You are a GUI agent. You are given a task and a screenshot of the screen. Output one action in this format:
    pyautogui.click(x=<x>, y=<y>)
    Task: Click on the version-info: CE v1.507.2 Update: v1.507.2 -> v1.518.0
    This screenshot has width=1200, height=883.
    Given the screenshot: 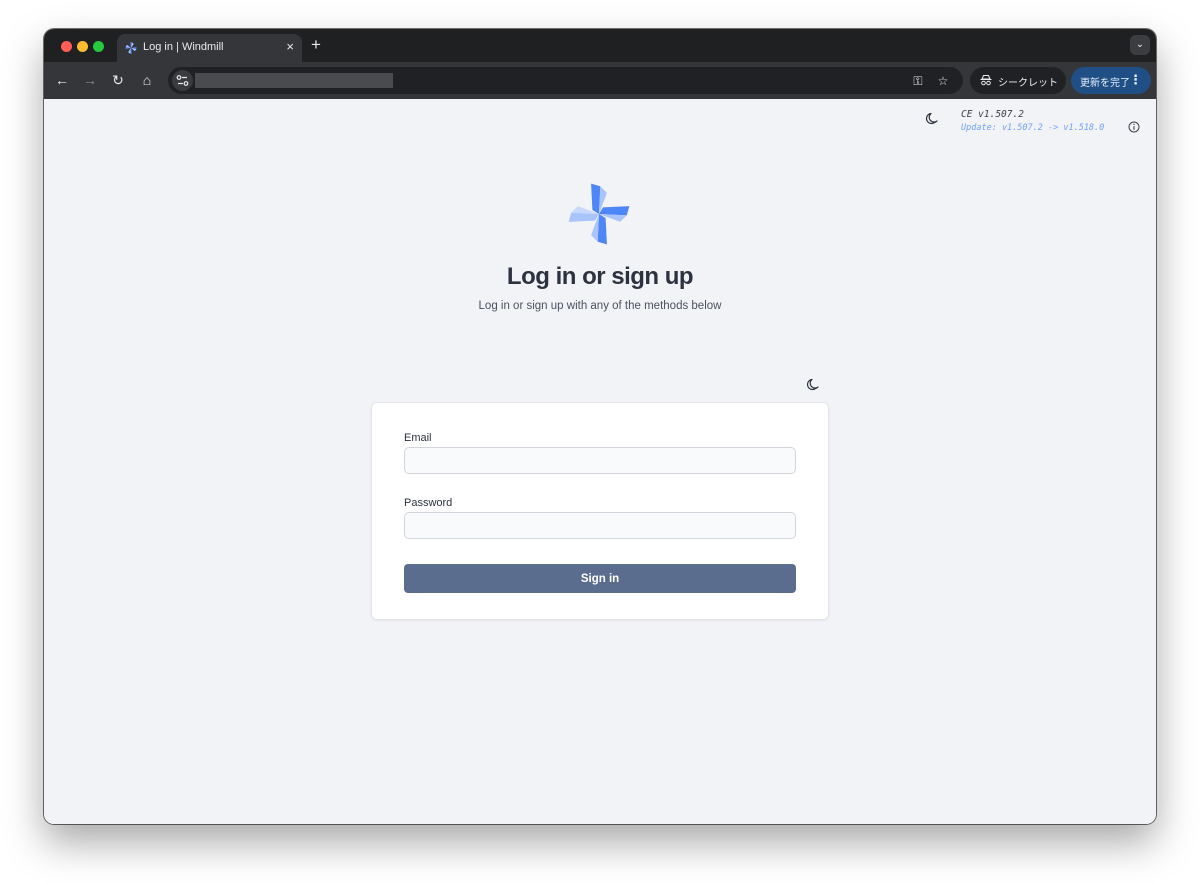 What is the action you would take?
    pyautogui.click(x=1032, y=121)
    